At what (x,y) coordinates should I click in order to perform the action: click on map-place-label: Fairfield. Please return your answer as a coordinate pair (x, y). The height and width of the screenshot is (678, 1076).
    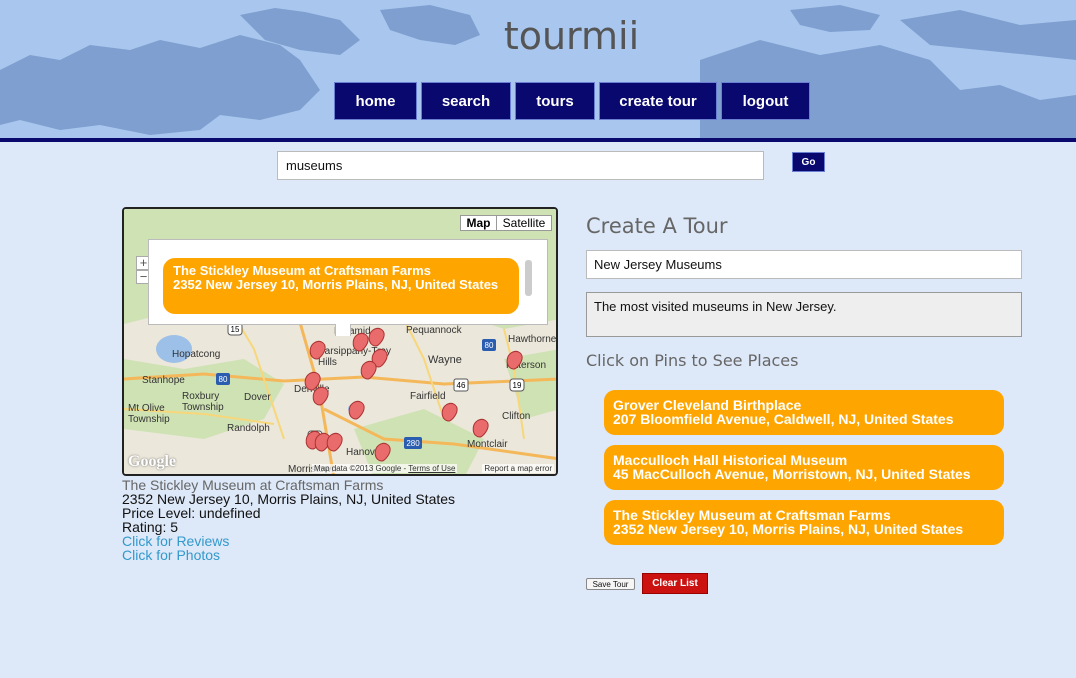
    Looking at the image, I should click on (428, 396).